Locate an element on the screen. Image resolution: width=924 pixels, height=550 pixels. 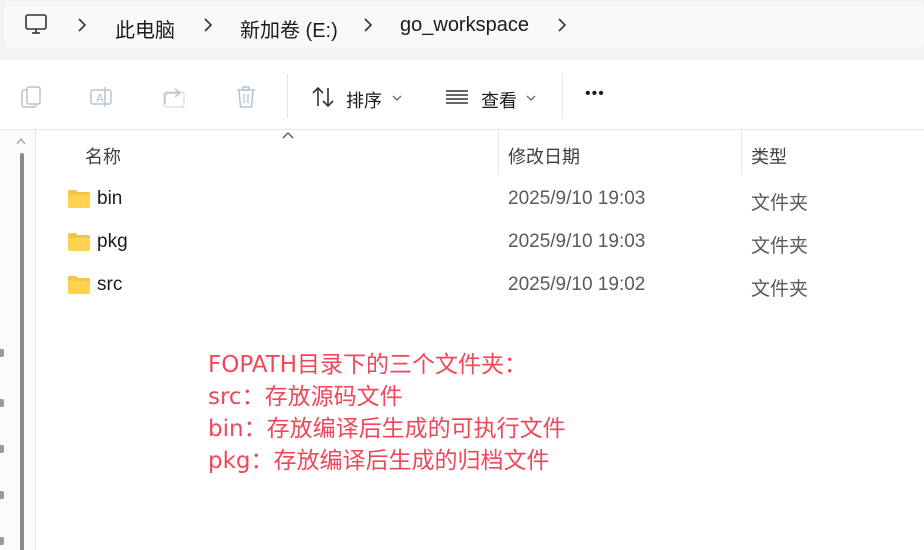
sort-icon is located at coordinates (323, 97).